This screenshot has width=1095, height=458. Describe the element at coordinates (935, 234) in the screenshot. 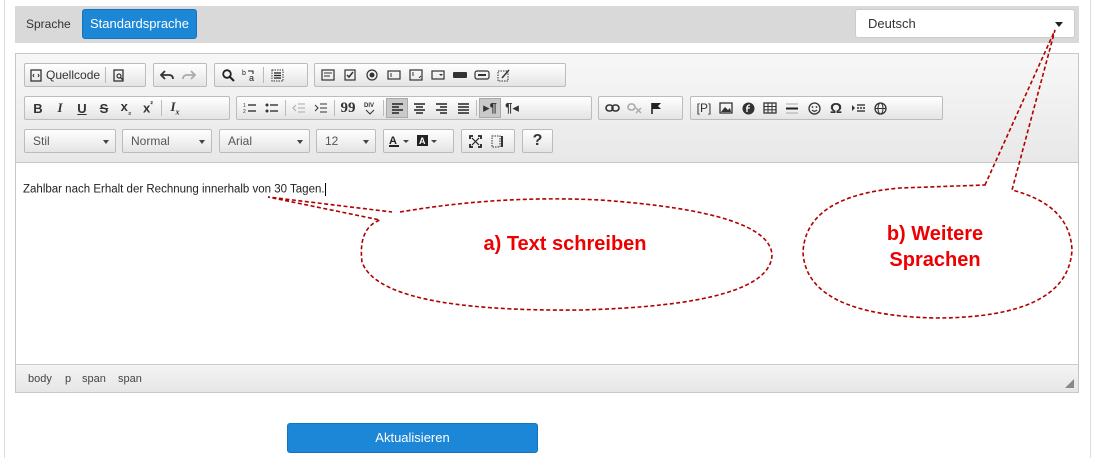

I see `callout-b-line1: b) Weitere` at that location.